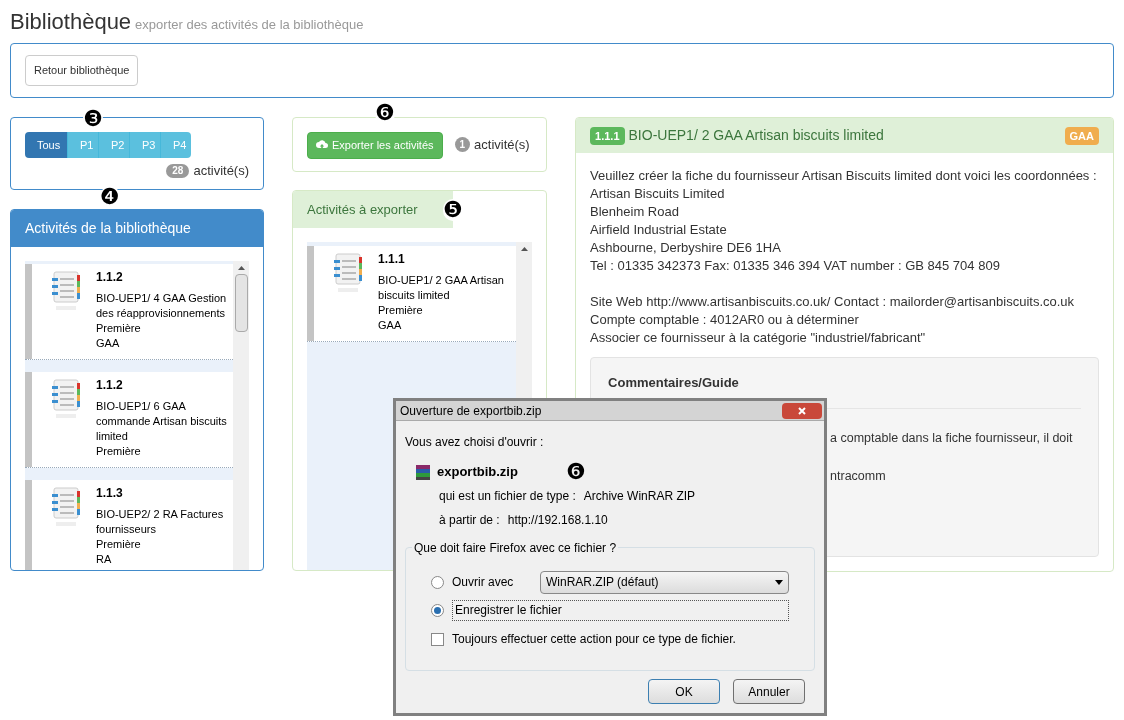  Describe the element at coordinates (392, 259) in the screenshot. I see `activity-code: 1.1.1` at that location.